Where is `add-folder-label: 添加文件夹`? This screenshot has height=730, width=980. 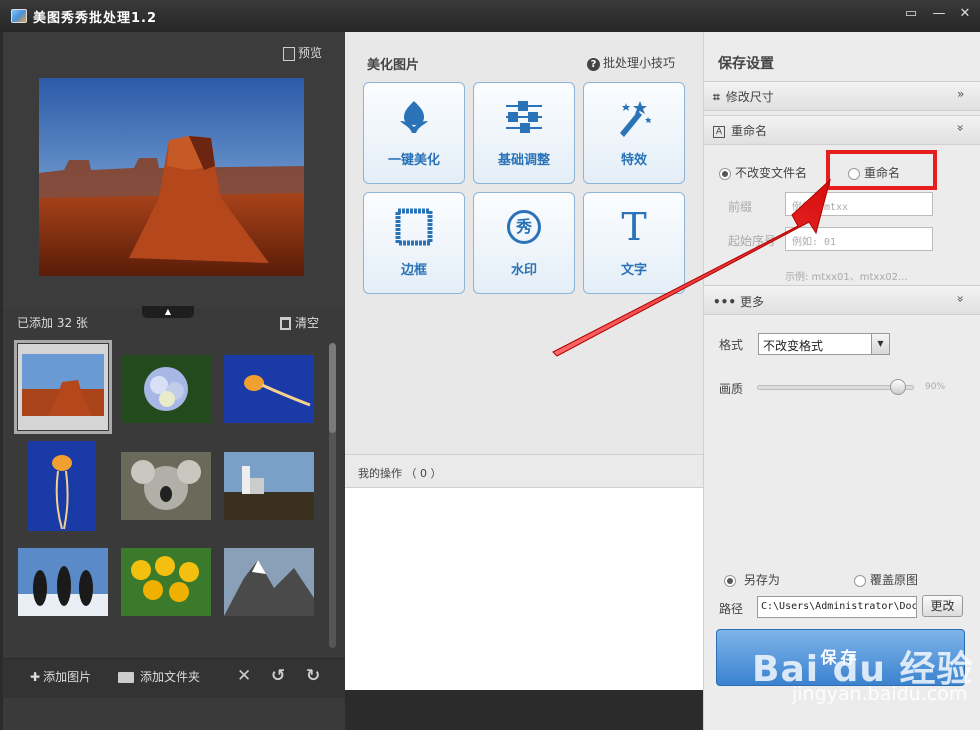 add-folder-label: 添加文件夹 is located at coordinates (170, 677).